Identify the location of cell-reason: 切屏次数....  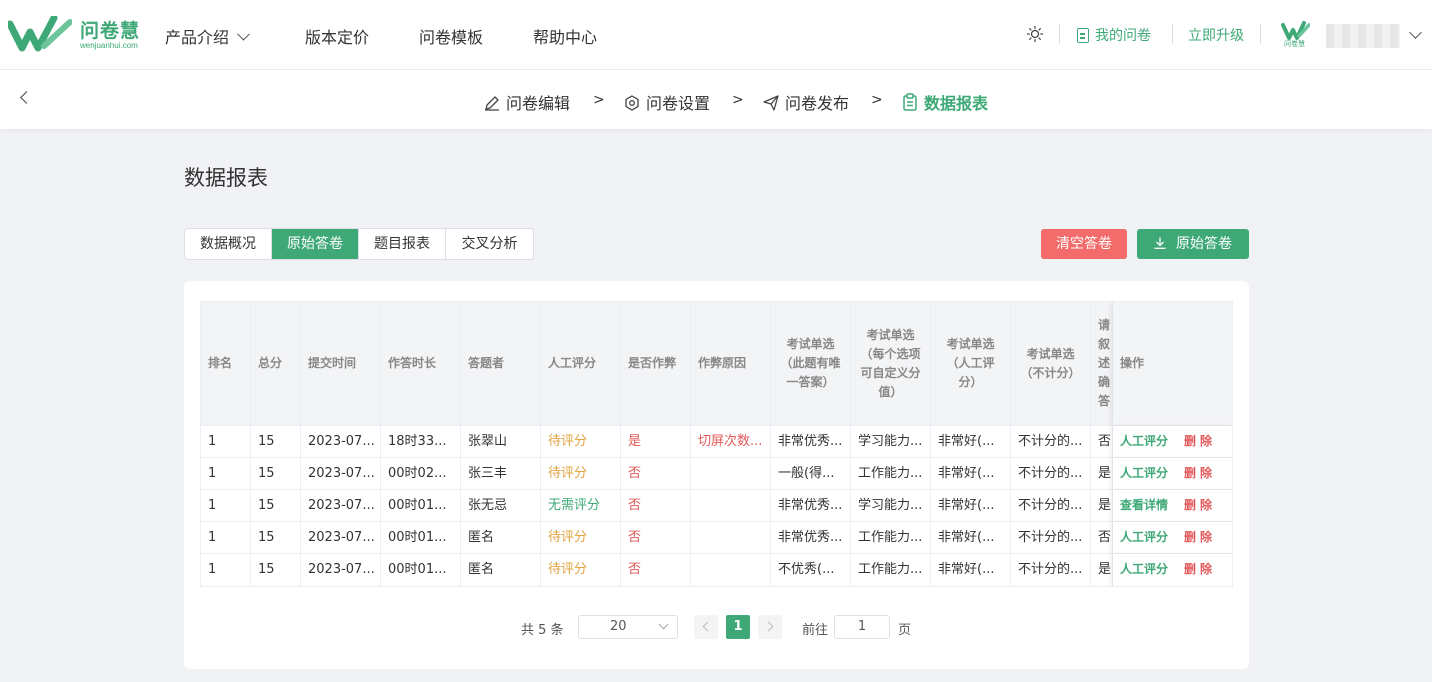
(731, 441).